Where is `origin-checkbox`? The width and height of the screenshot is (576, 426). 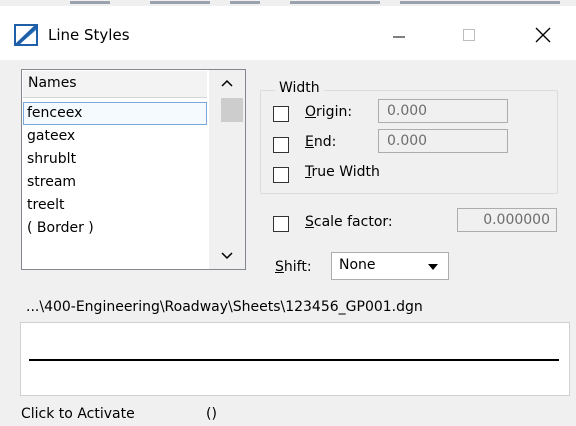 origin-checkbox is located at coordinates (281, 114).